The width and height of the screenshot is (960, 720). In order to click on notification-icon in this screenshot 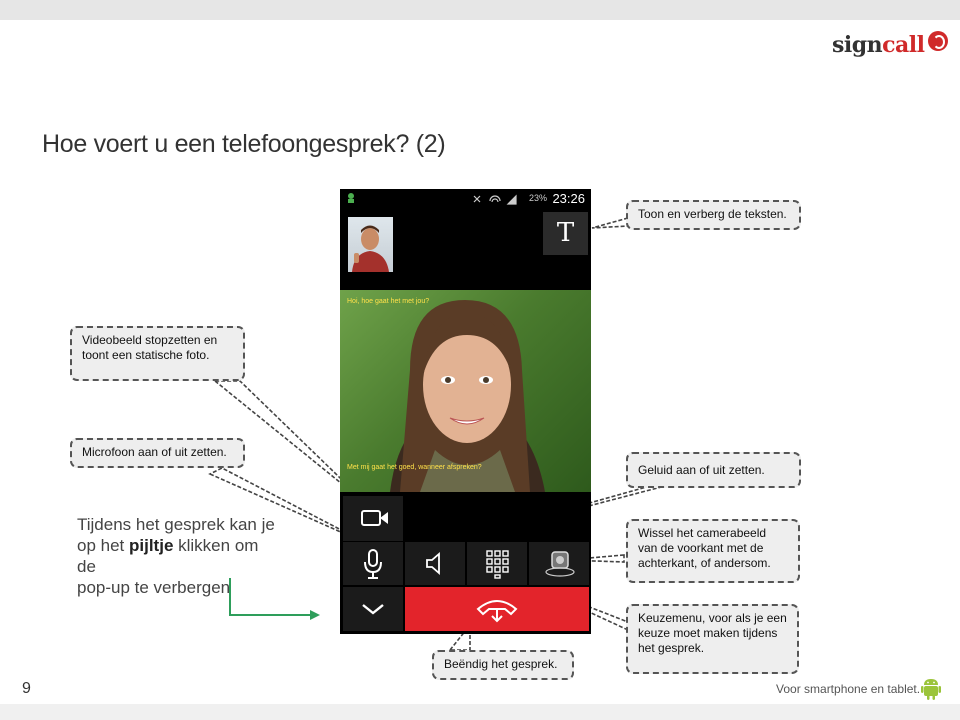, I will do `click(351, 198)`.